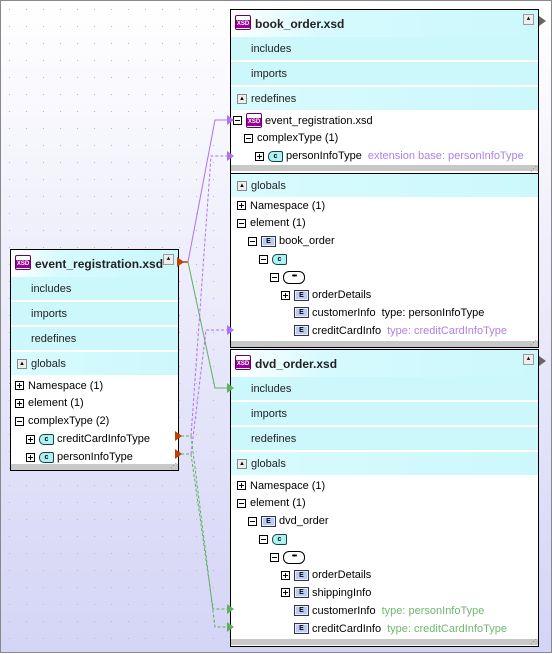  I want to click on tree-row: Ebook_order, so click(291, 241).